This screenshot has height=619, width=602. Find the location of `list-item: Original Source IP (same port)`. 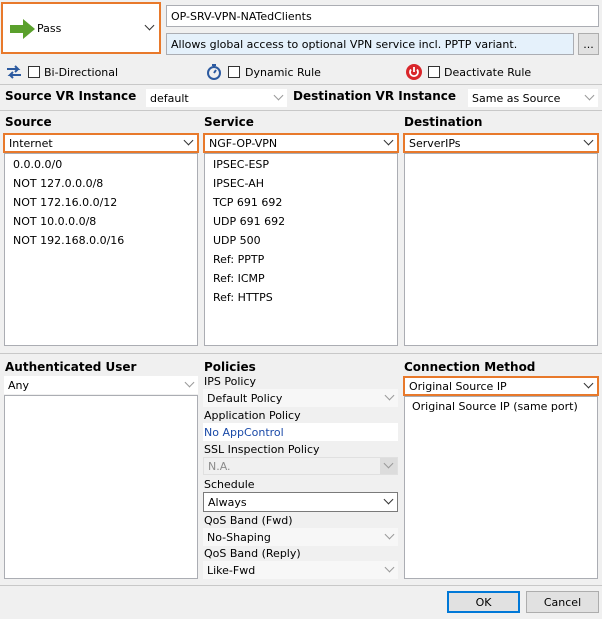

list-item: Original Source IP (same port) is located at coordinates (501, 406).